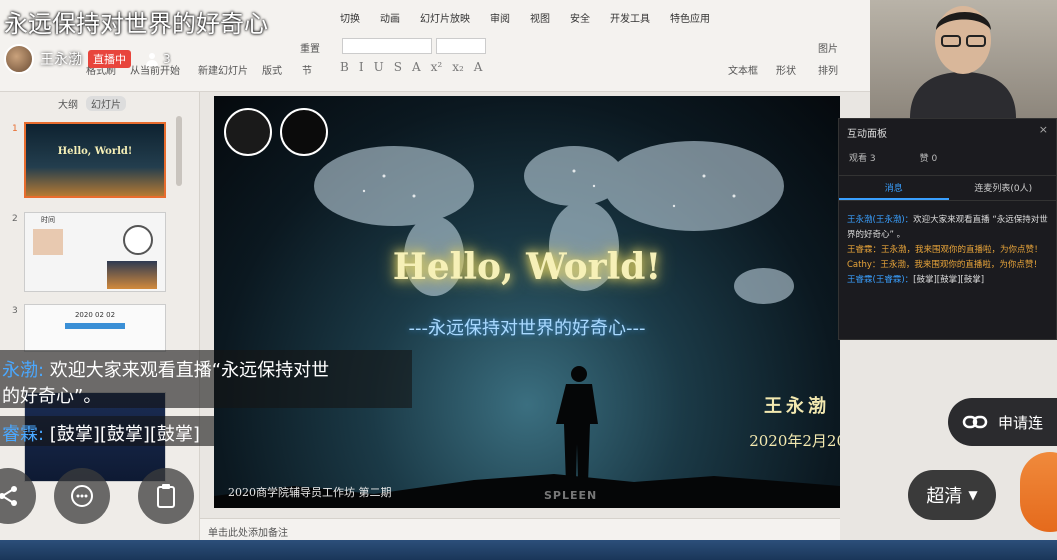 The height and width of the screenshot is (560, 1057). I want to click on thumbnail-scrollbar, so click(179, 151).